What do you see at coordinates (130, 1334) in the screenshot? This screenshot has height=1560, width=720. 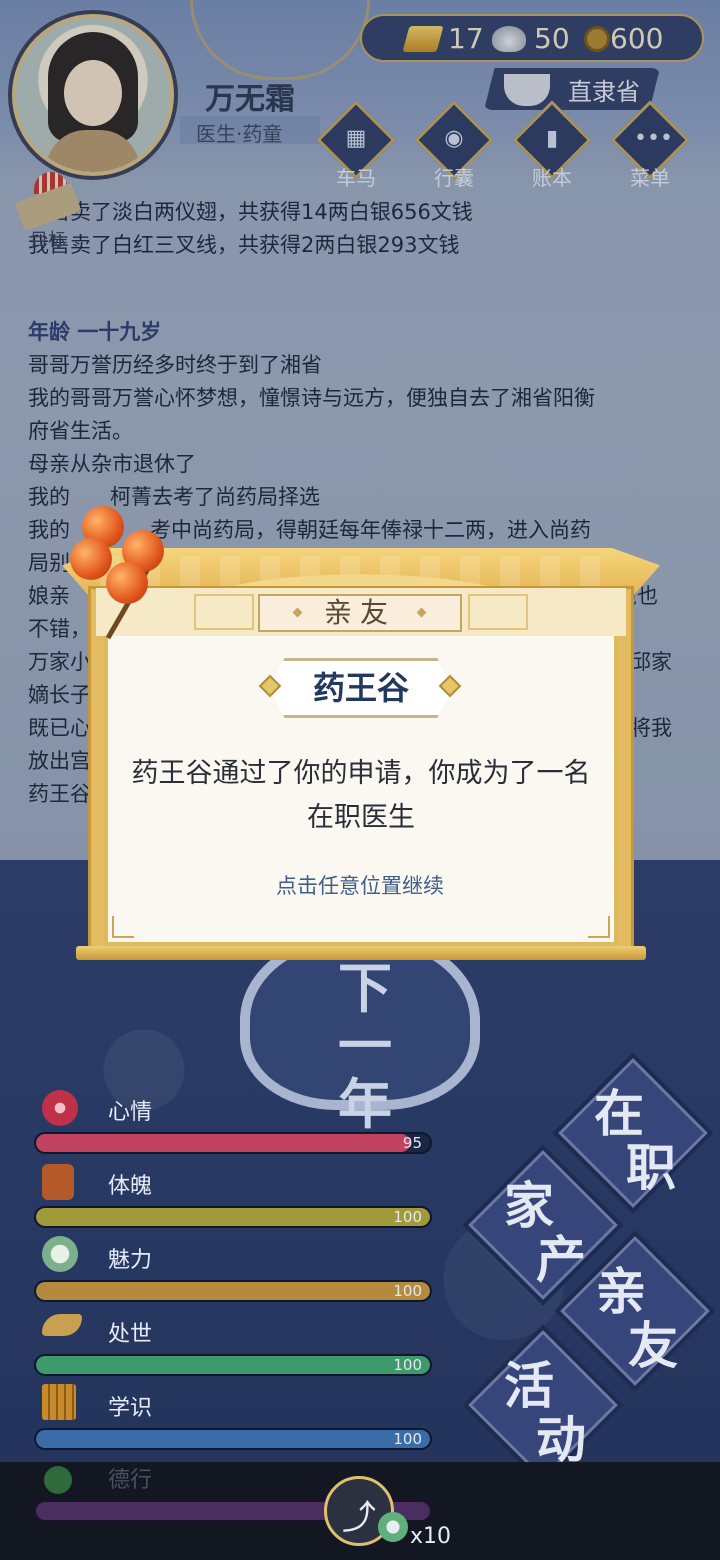 I see `stat-label-worldliness: 处世` at bounding box center [130, 1334].